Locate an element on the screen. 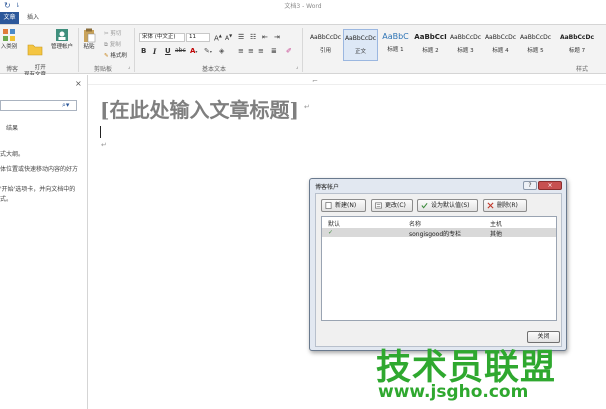 The width and height of the screenshot is (606, 409). tab-article: 文章 is located at coordinates (9, 18).